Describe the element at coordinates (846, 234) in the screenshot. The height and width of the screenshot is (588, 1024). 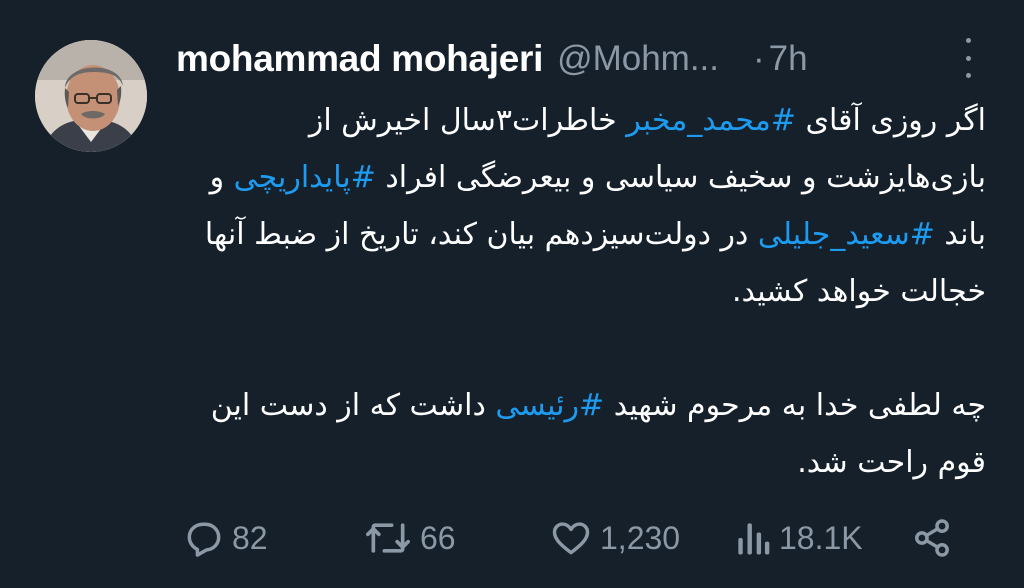
I see `hashtag-link: #سعید_جلیلی` at that location.